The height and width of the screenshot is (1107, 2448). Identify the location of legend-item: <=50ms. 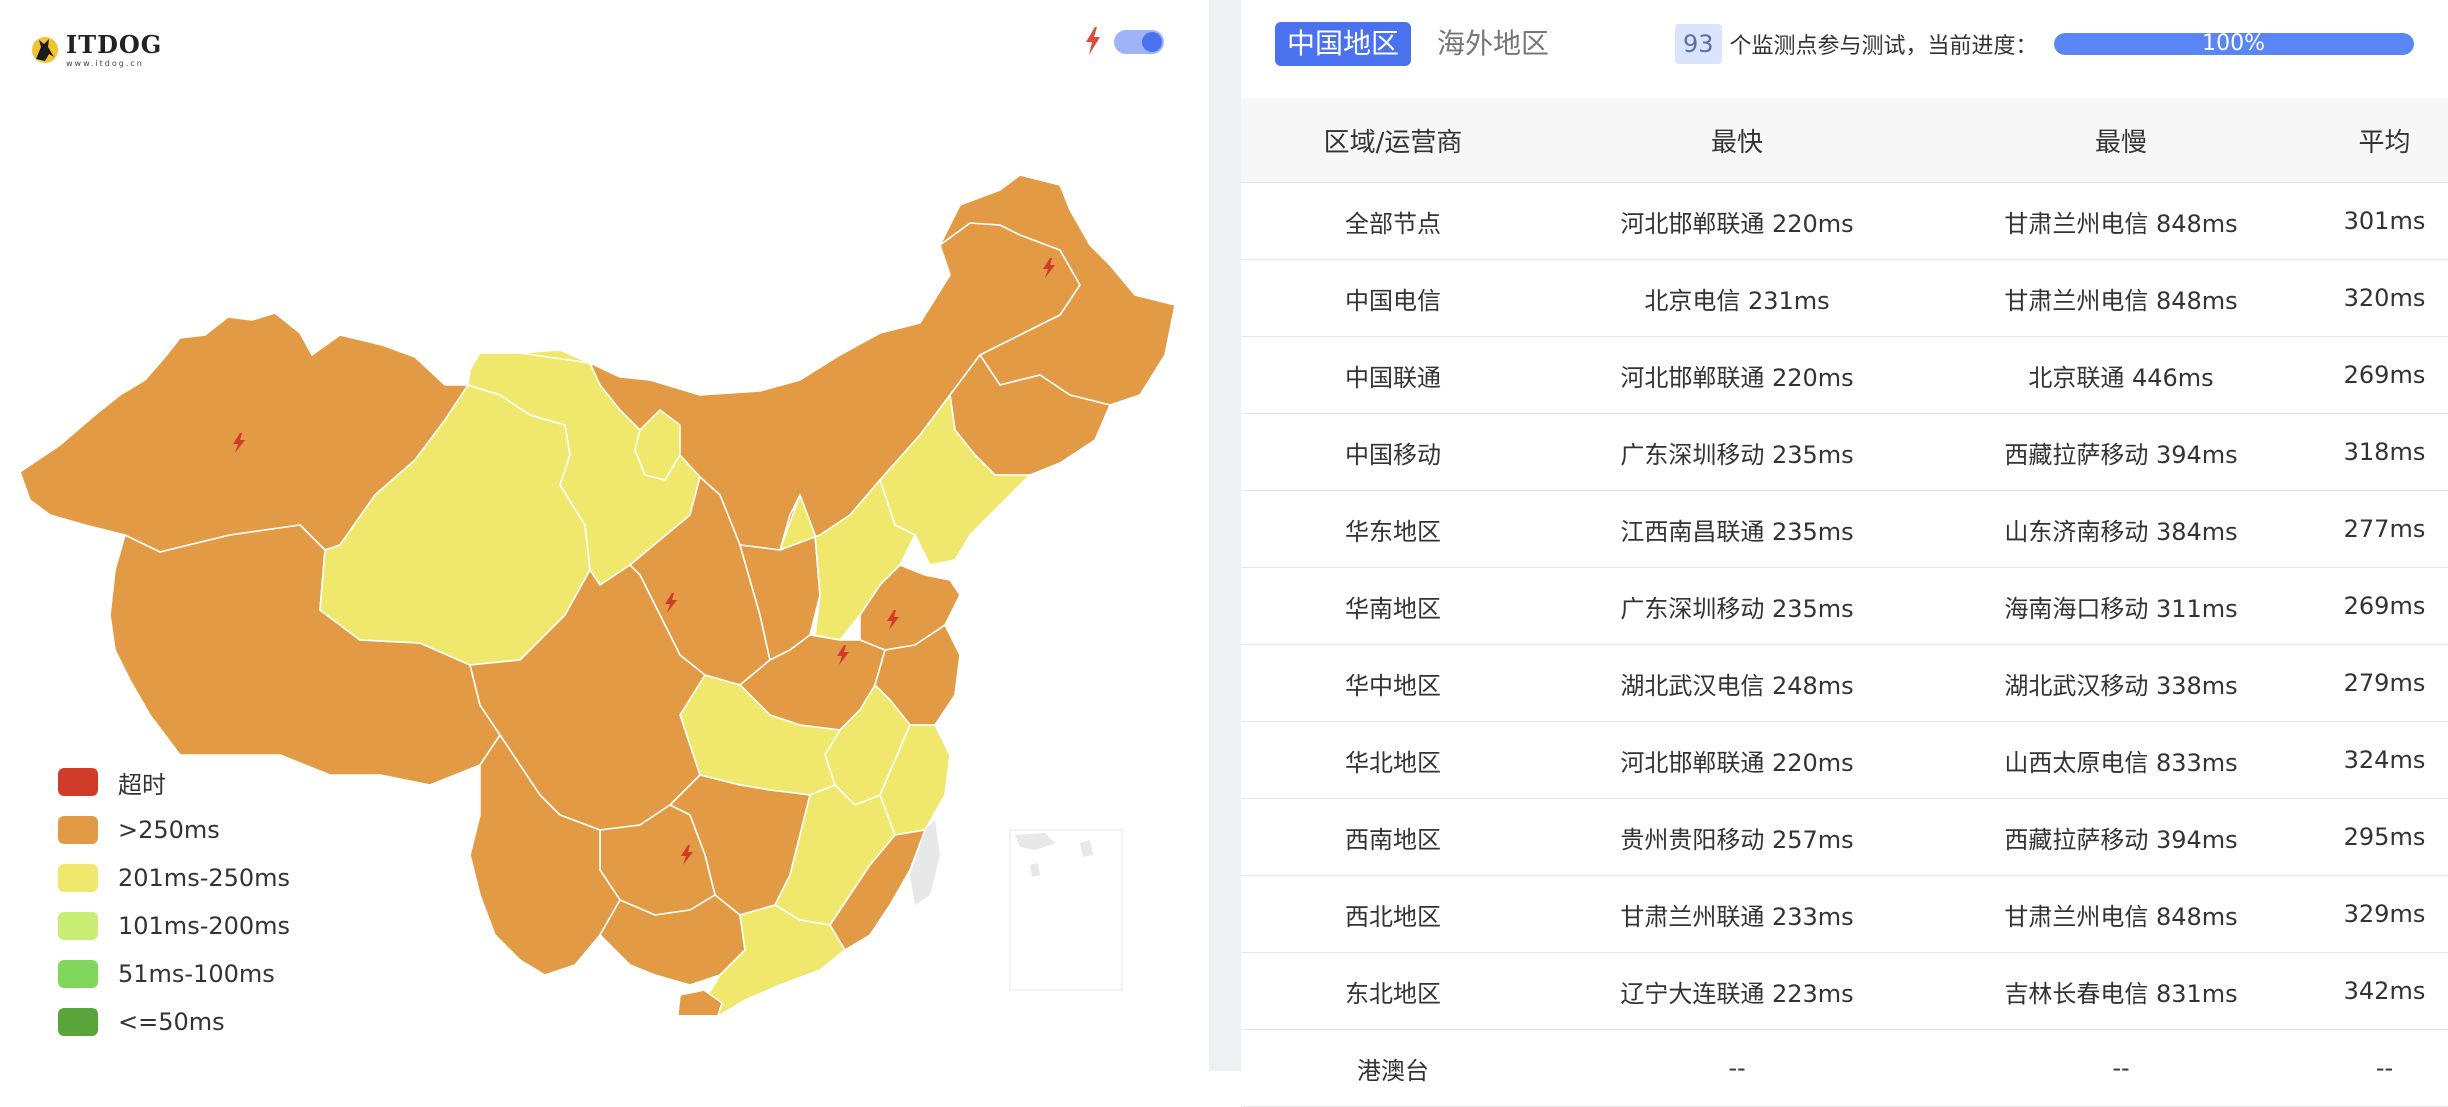
(174, 1022).